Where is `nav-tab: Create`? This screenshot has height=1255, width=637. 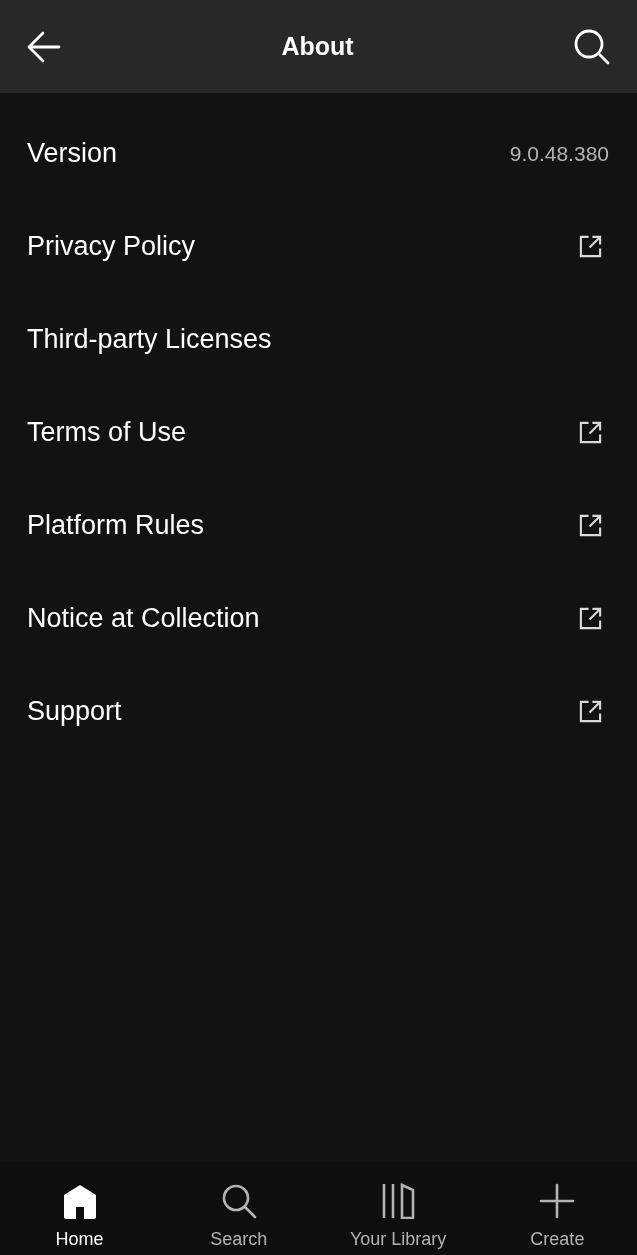 nav-tab: Create is located at coordinates (557, 1216).